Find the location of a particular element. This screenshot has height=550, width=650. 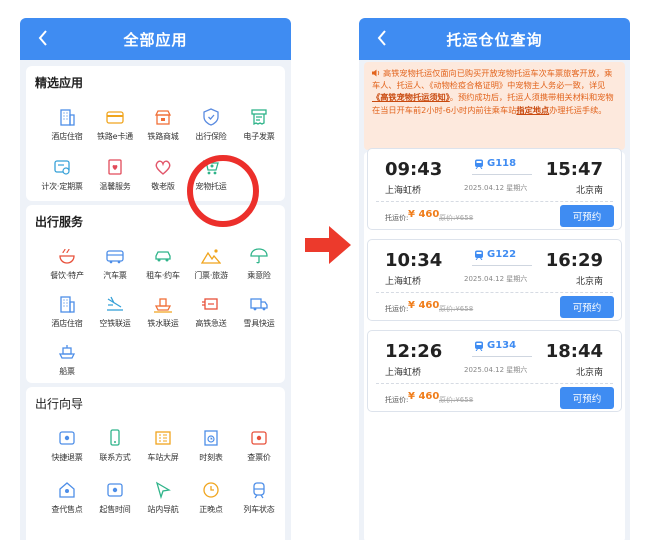

right-arrow-icon is located at coordinates (328, 245).